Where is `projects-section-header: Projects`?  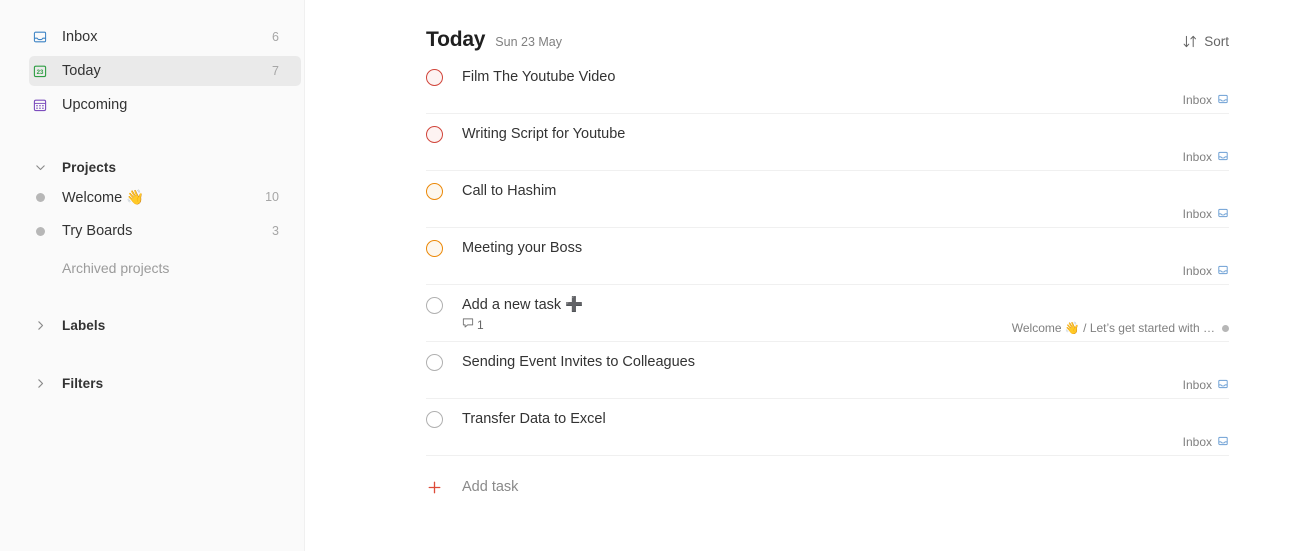 projects-section-header: Projects is located at coordinates (165, 167).